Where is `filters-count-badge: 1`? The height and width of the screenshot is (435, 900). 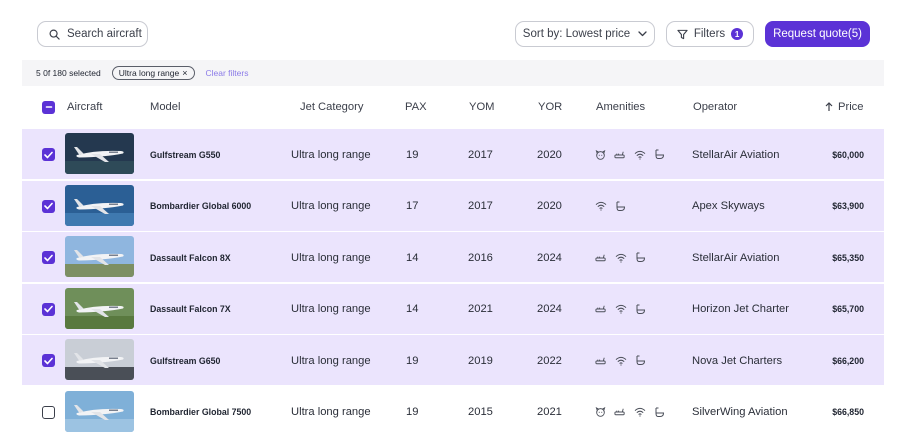 filters-count-badge: 1 is located at coordinates (737, 34).